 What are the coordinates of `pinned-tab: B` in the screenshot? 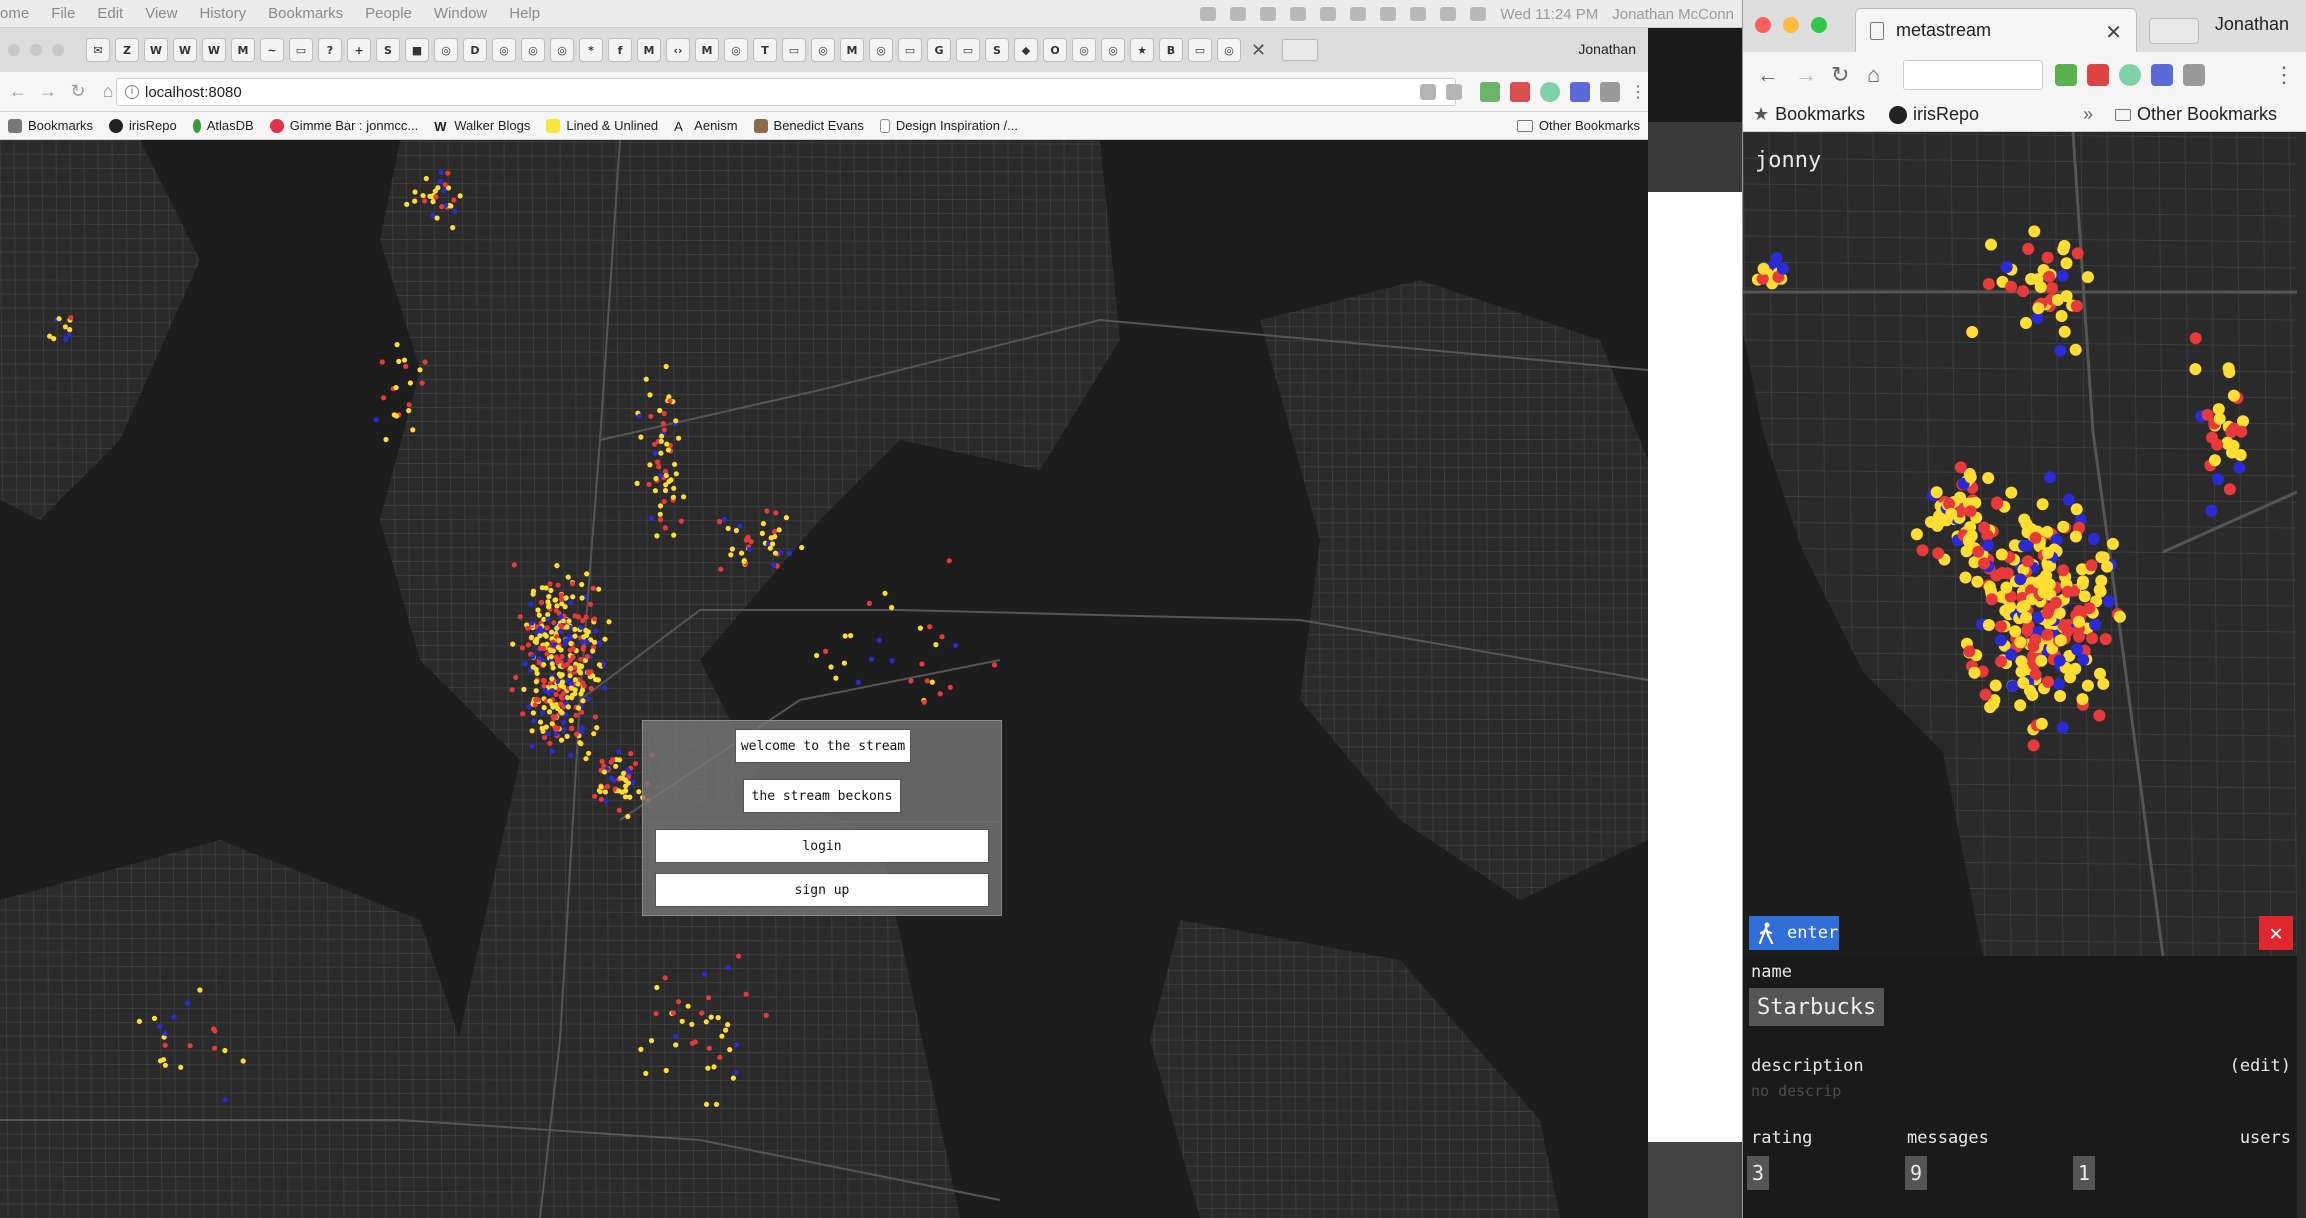 It's located at (1171, 50).